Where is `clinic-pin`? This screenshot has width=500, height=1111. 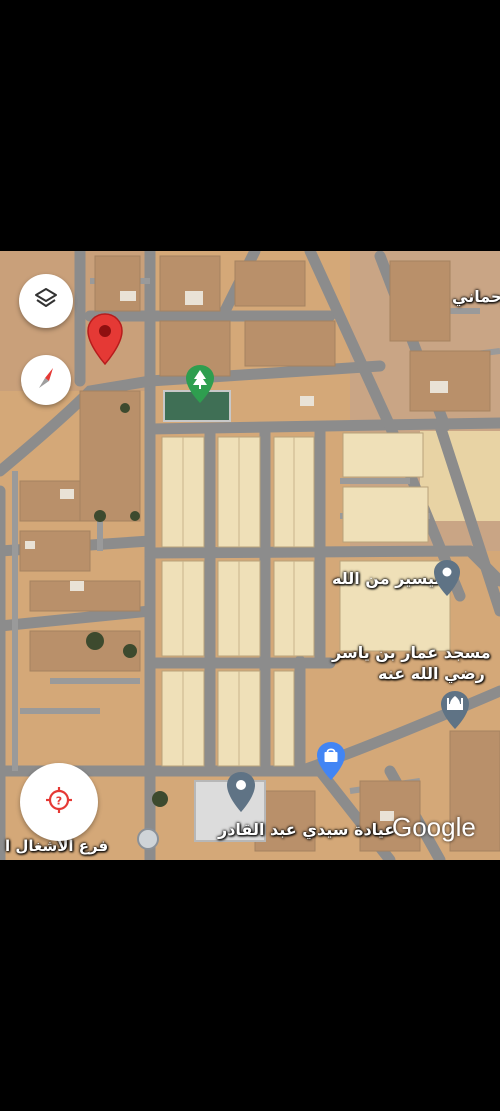 clinic-pin is located at coordinates (241, 794).